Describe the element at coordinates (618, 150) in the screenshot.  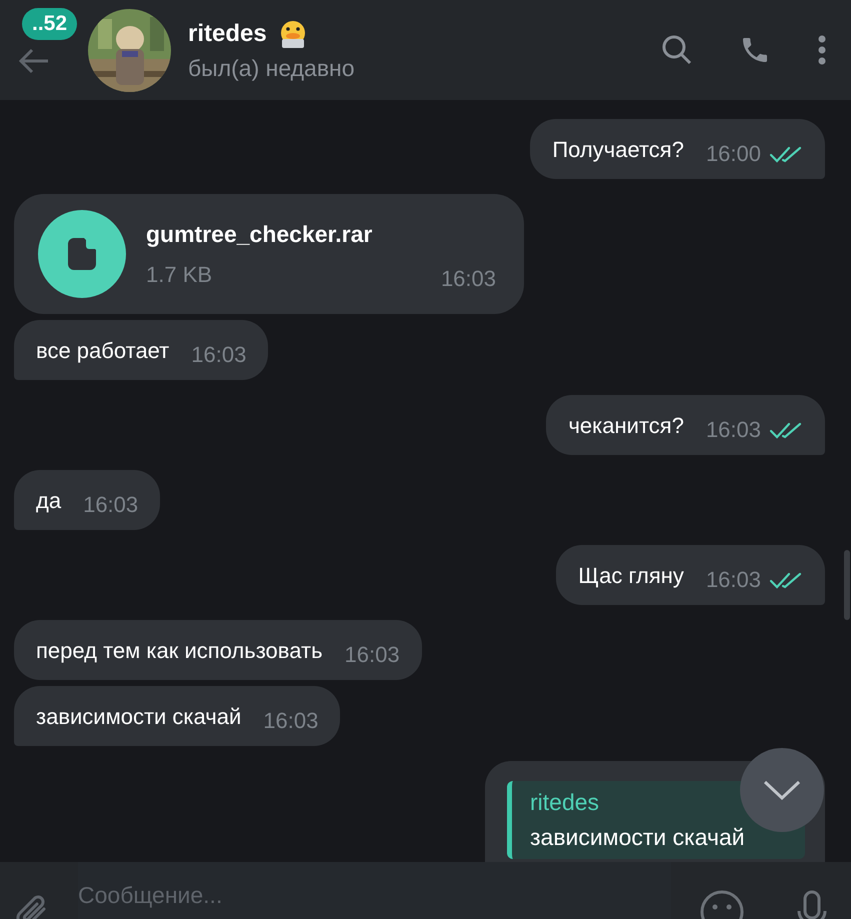
I see `message-text: Получается?` at that location.